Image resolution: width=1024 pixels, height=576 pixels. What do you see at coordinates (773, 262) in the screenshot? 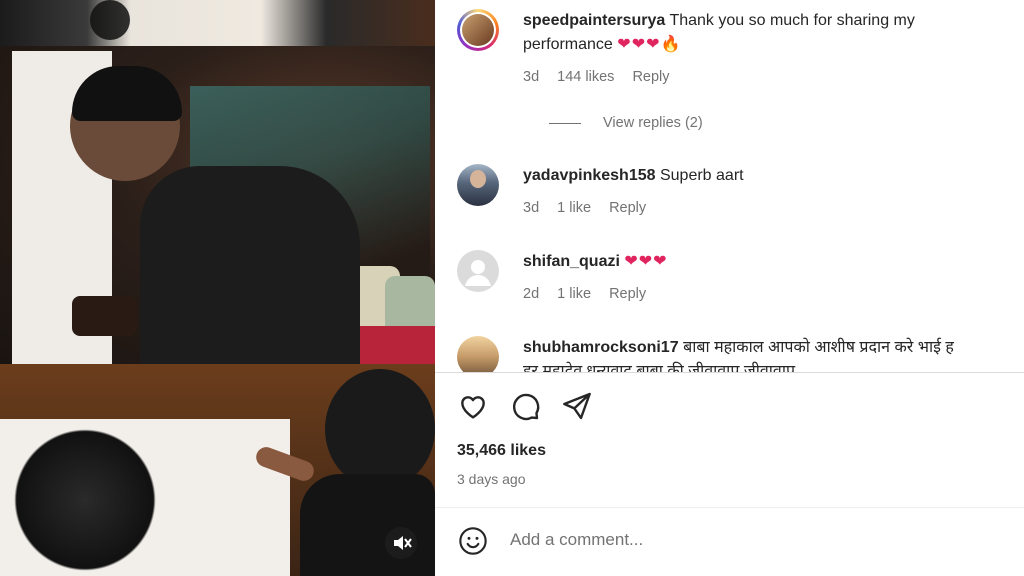
I see `comment-text: shifan_quazi ❤❤❤` at bounding box center [773, 262].